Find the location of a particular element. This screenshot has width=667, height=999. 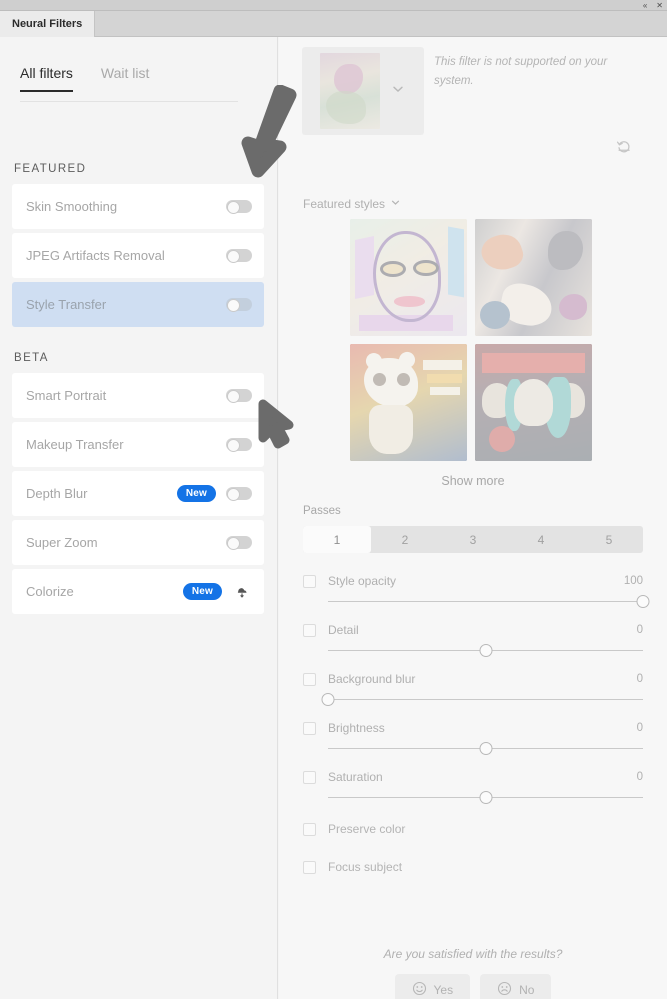

feedback-yes-label: Yes is located at coordinates (443, 990).